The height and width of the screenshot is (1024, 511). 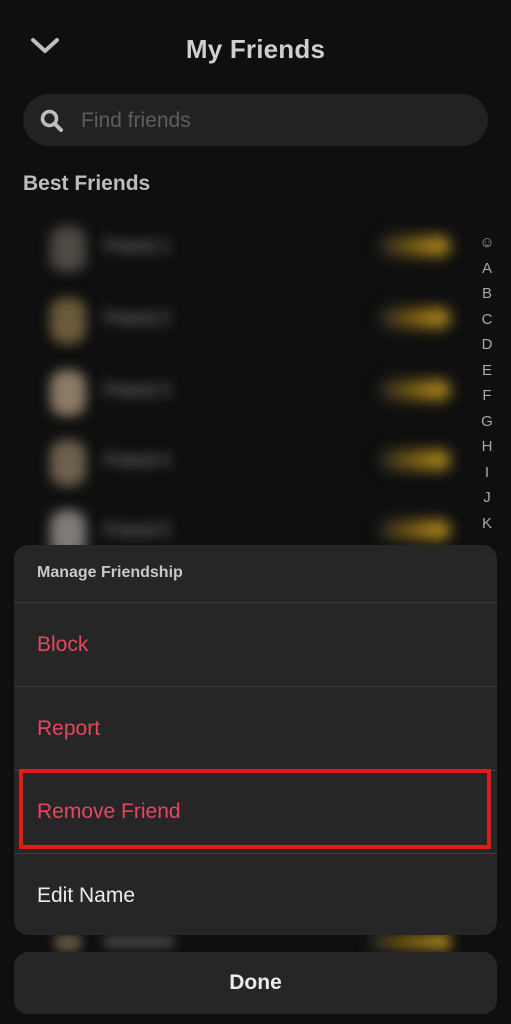 What do you see at coordinates (235, 944) in the screenshot?
I see `friend-row-peek` at bounding box center [235, 944].